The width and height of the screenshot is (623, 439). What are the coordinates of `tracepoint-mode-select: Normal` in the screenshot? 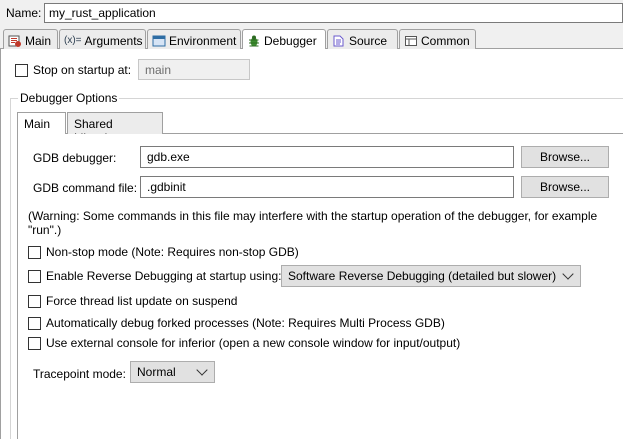 It's located at (172, 372).